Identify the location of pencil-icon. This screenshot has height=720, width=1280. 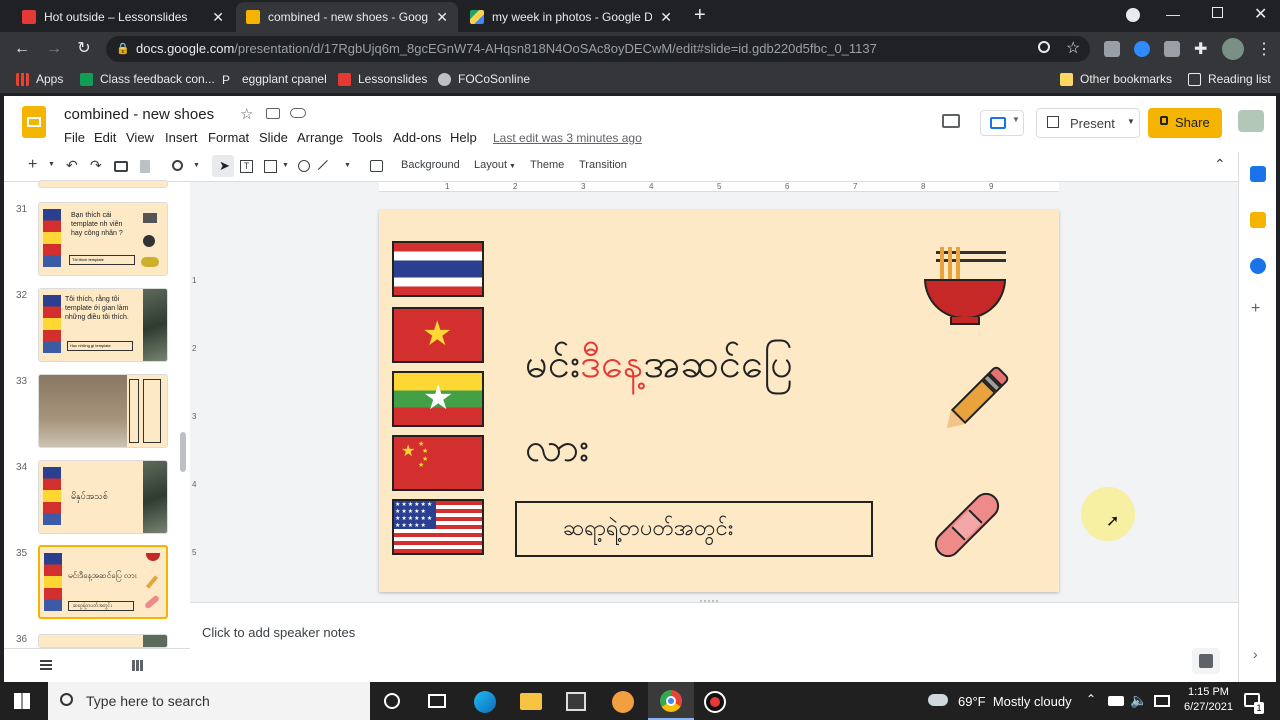
(969, 400).